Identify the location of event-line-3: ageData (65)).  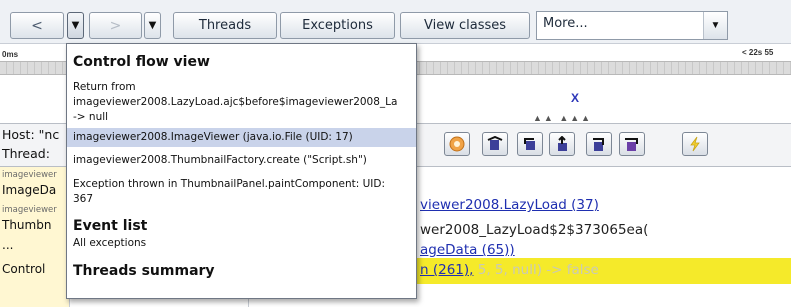
(467, 250).